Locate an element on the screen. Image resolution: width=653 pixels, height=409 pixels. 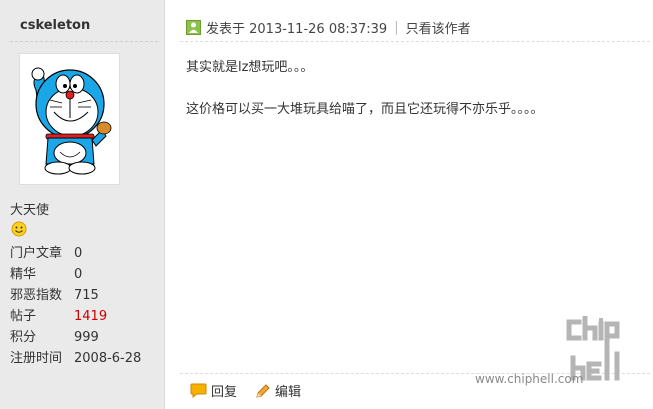
online-icon is located at coordinates (193, 27).